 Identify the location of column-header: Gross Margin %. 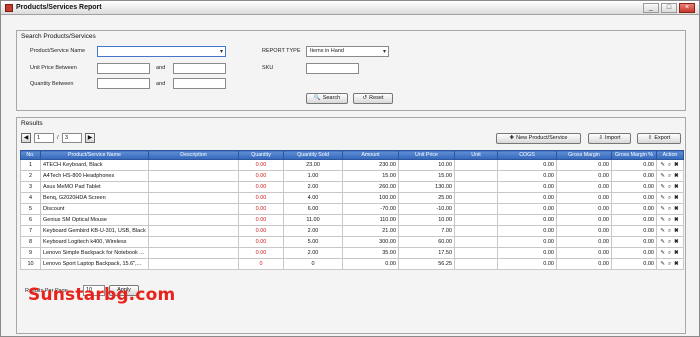
(634, 155).